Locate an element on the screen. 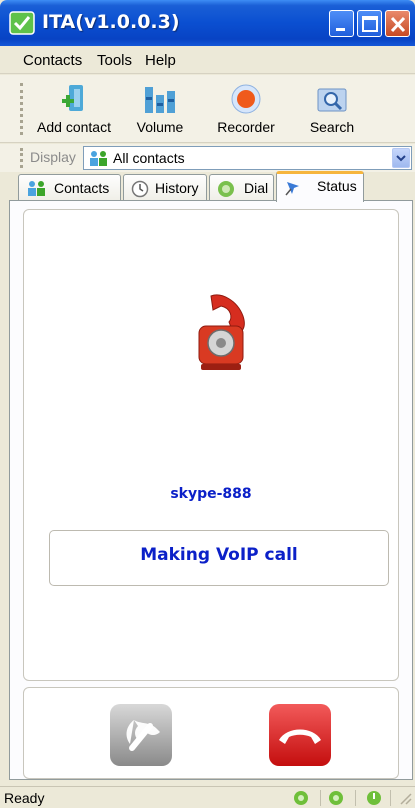 This screenshot has width=415, height=808. call-state-text: Making VoIP call is located at coordinates (219, 555).